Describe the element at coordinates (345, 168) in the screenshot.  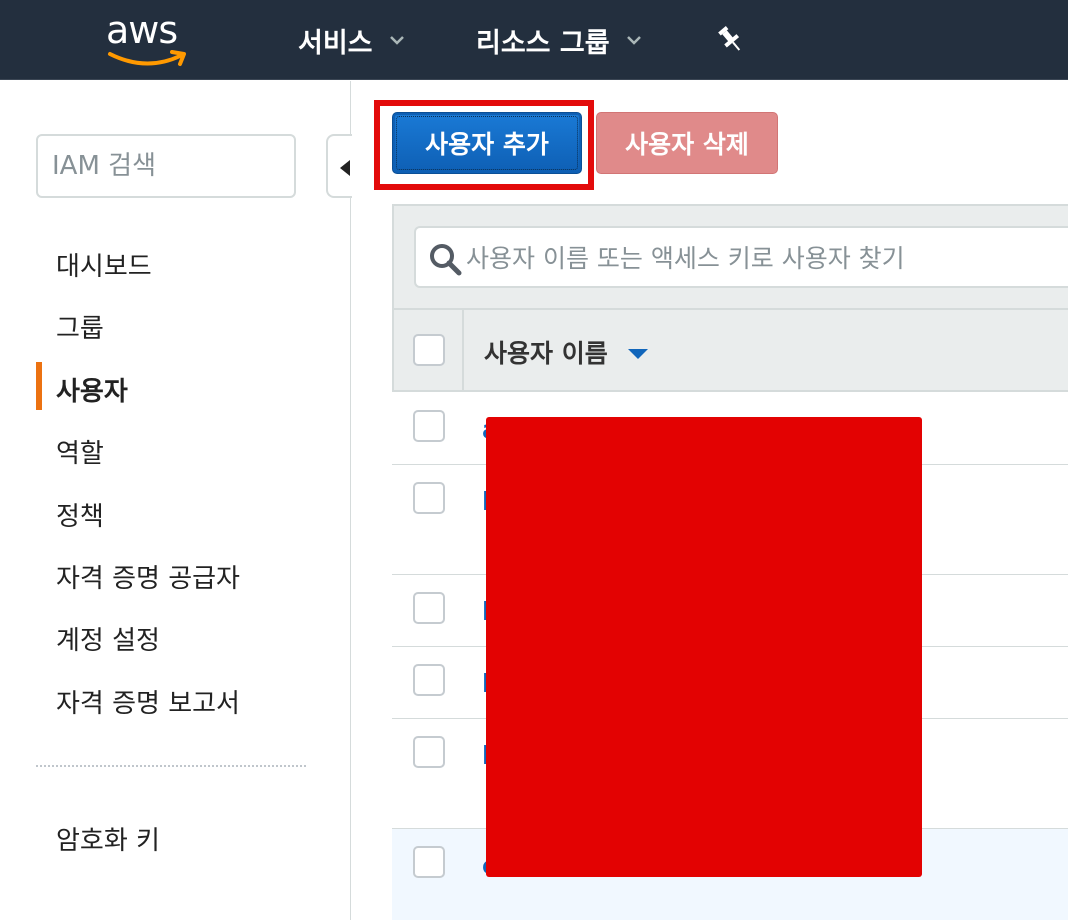
I see `collapse-sidebar-icon` at that location.